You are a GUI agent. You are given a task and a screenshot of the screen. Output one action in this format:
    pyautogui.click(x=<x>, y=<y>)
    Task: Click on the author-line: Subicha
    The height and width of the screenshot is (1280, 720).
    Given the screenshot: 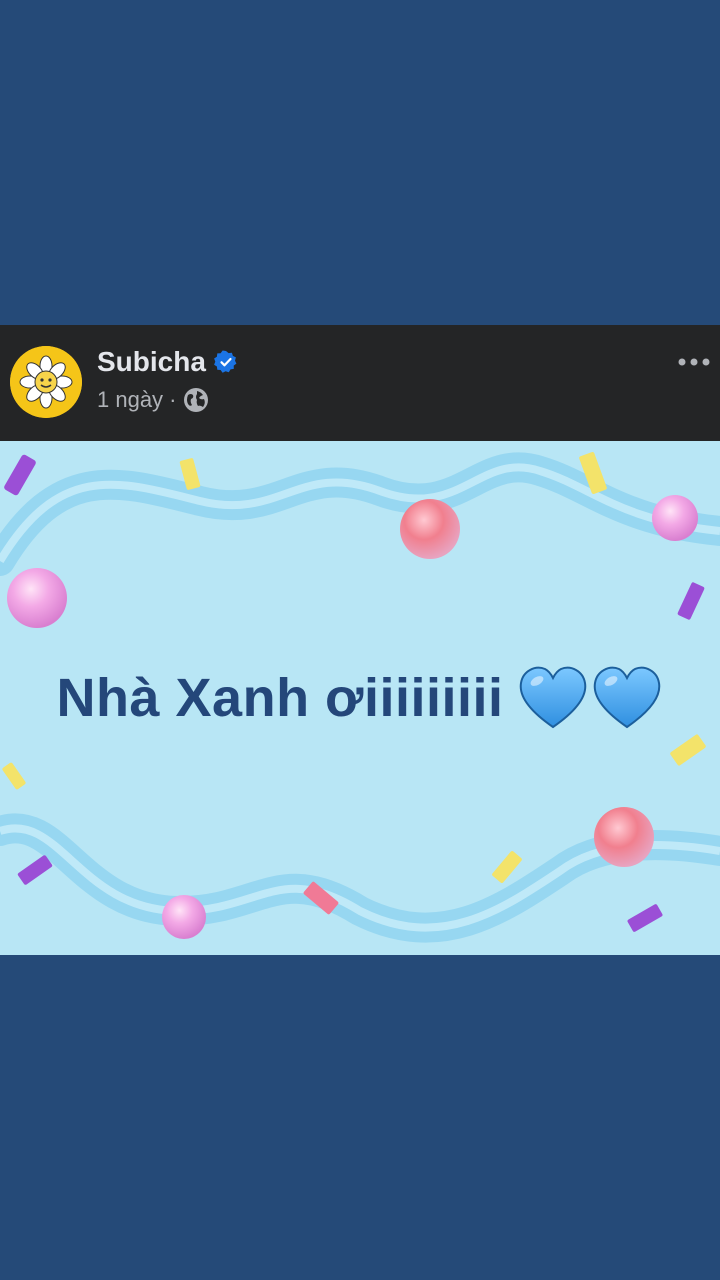 What is the action you would take?
    pyautogui.click(x=167, y=362)
    